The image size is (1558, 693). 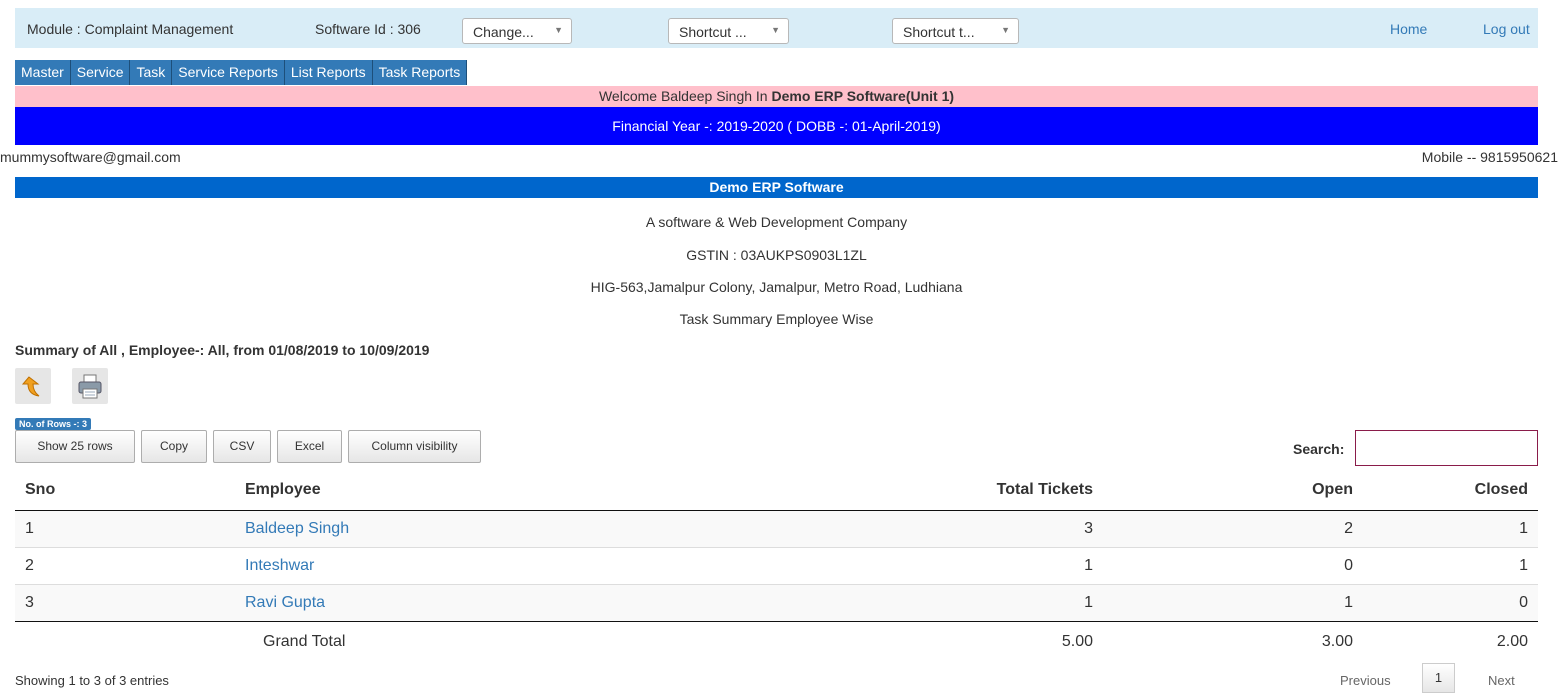 What do you see at coordinates (368, 29) in the screenshot?
I see `software-id-label: Software Id : 306` at bounding box center [368, 29].